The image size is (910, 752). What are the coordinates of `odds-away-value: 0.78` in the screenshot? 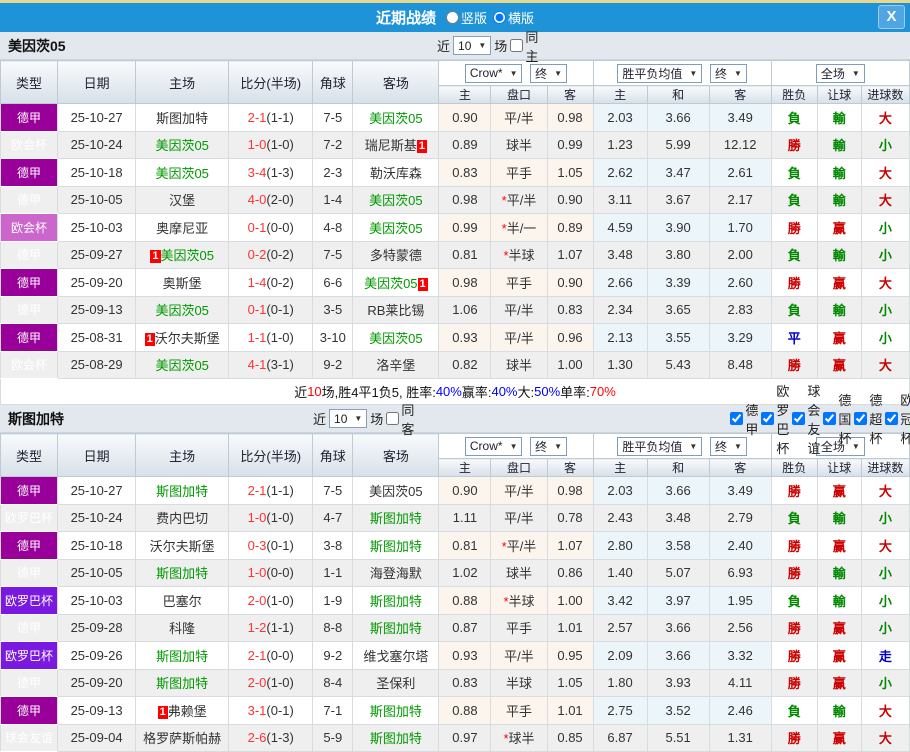 It's located at (570, 517).